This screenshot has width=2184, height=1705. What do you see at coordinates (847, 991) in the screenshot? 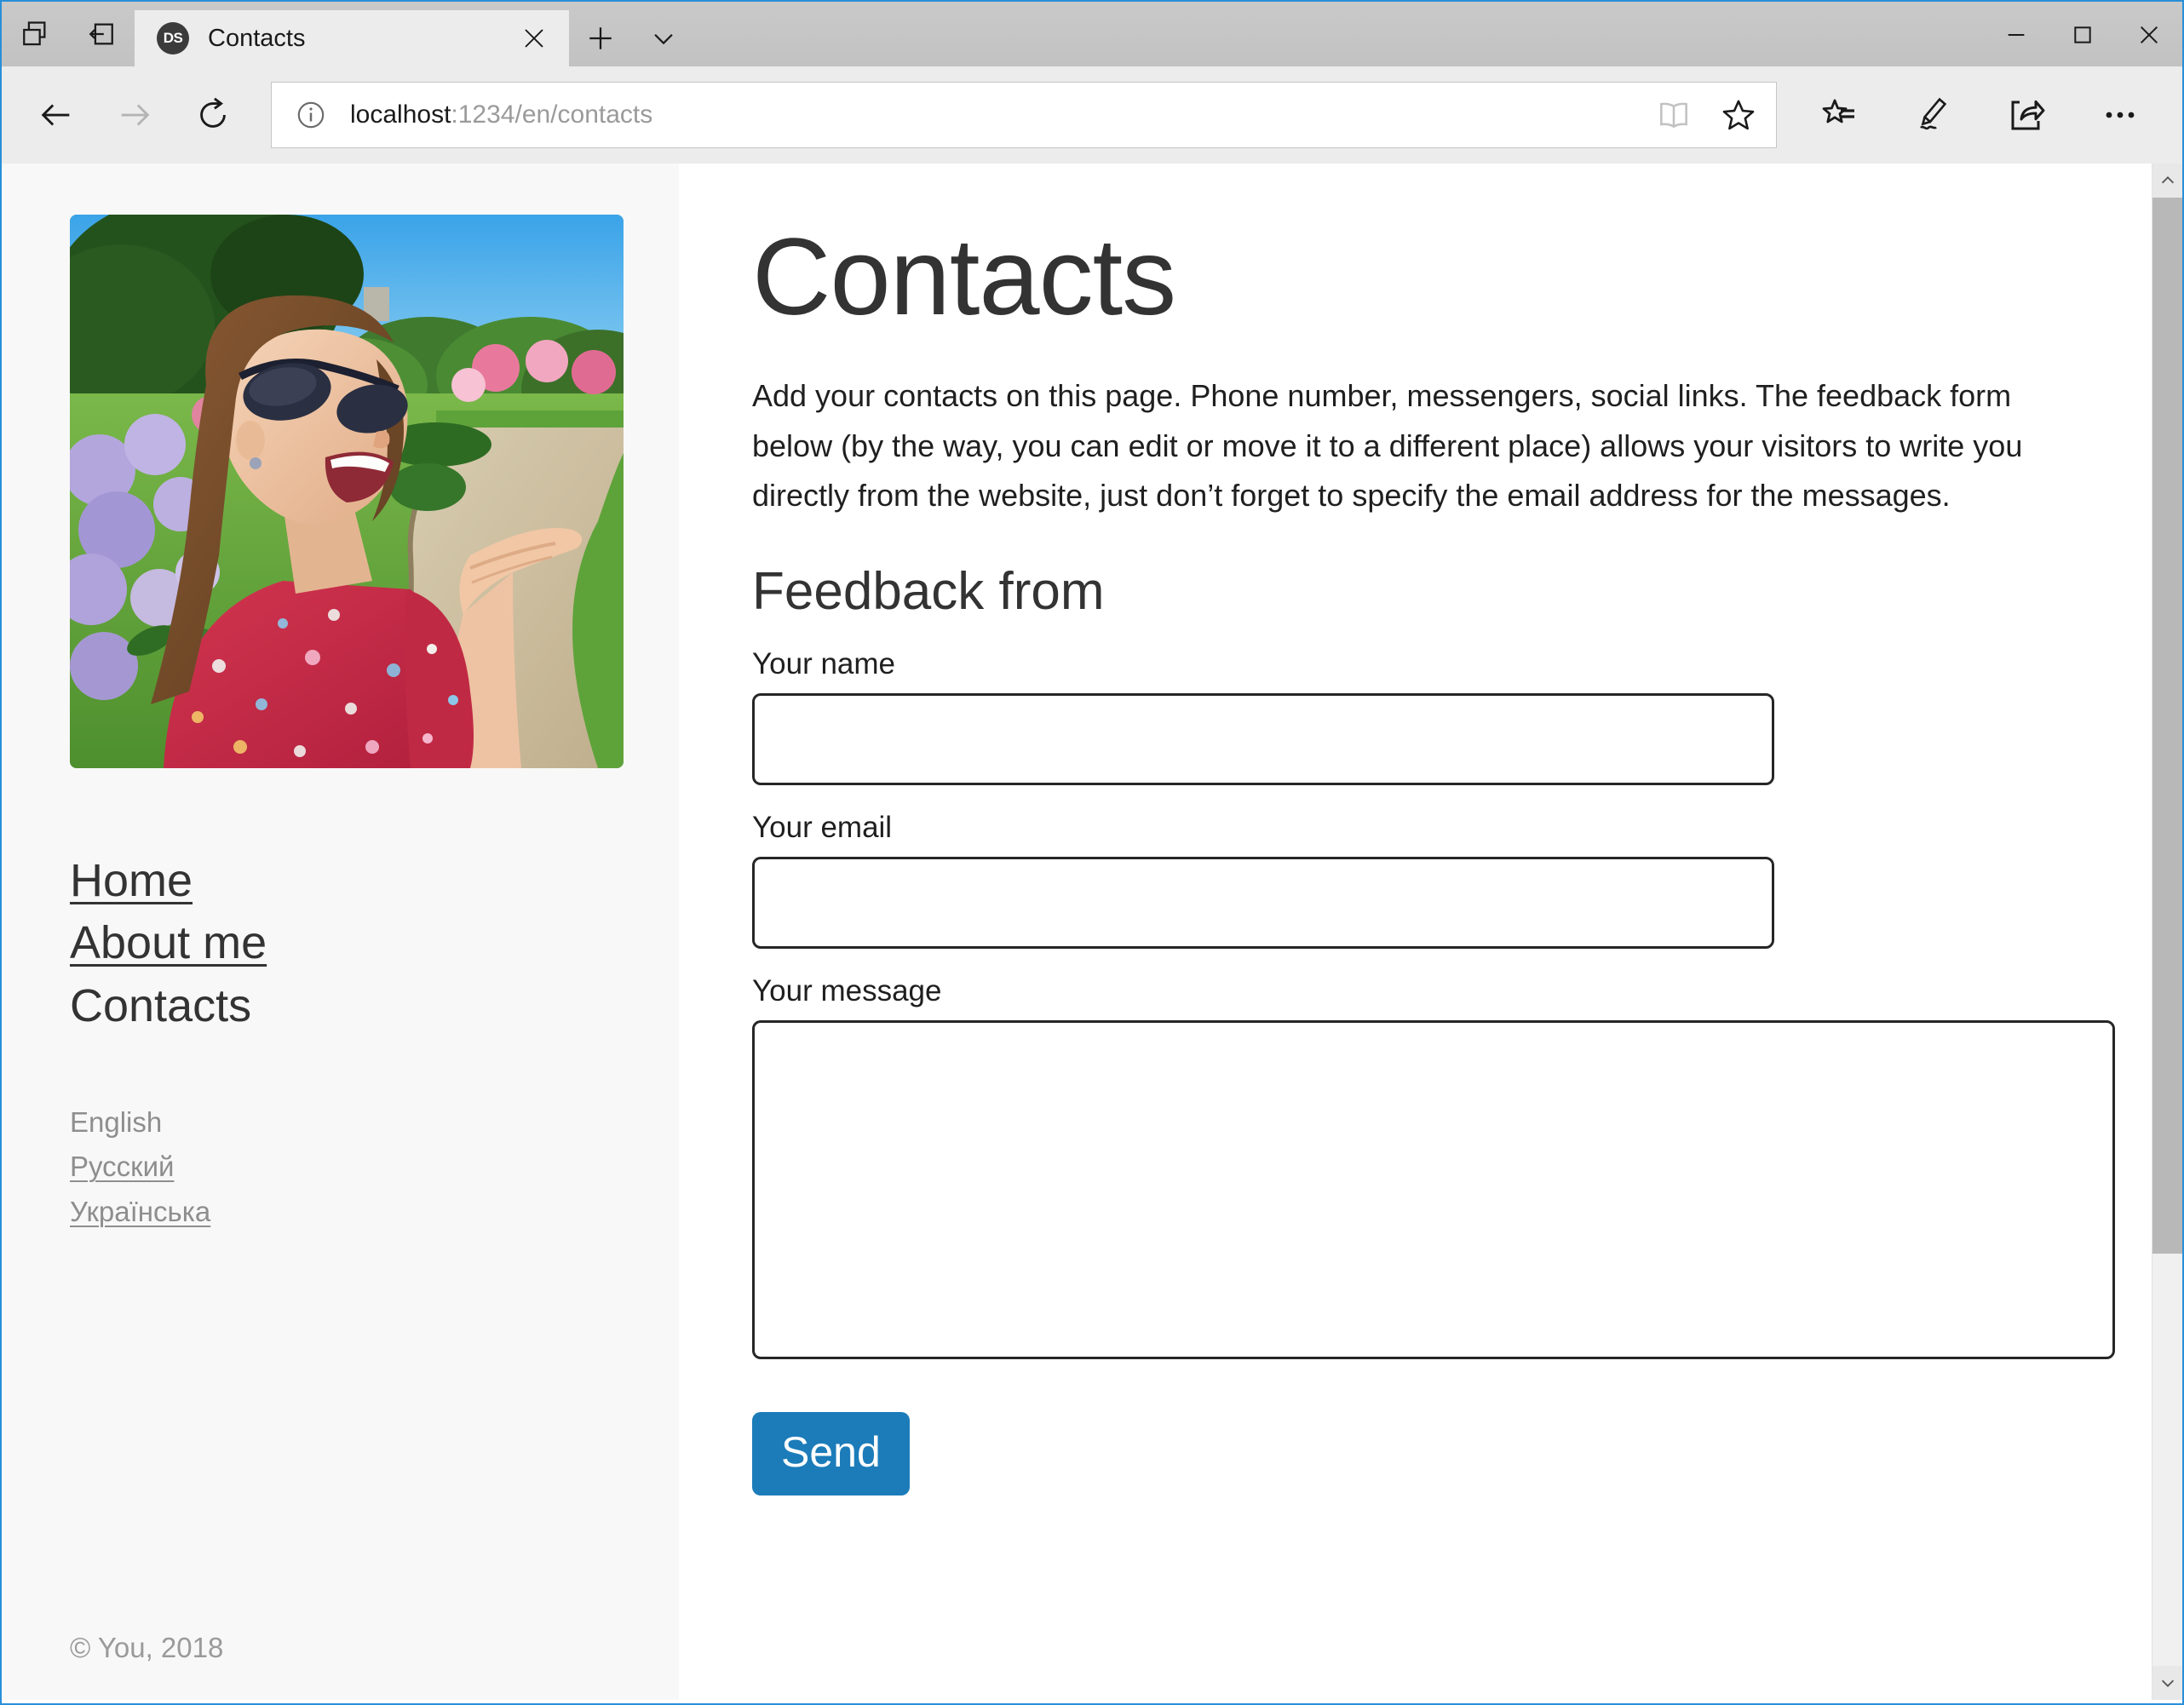
I see `label-your-message: Your message` at bounding box center [847, 991].